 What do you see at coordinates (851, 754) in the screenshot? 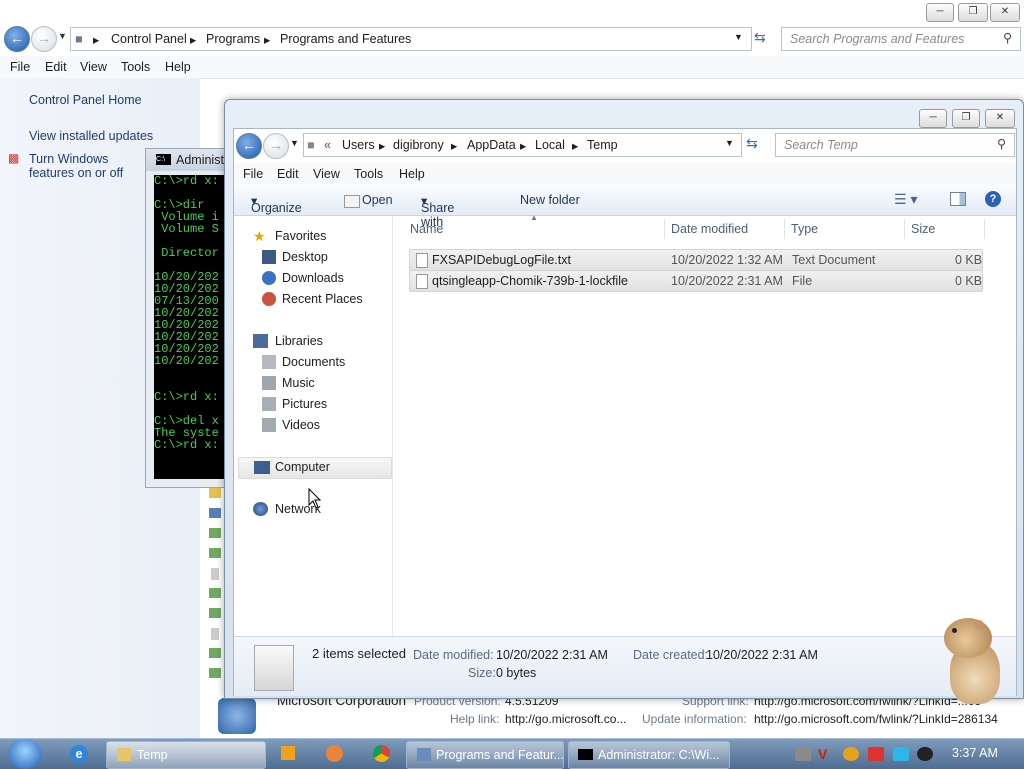
I see `tray-icon-search` at bounding box center [851, 754].